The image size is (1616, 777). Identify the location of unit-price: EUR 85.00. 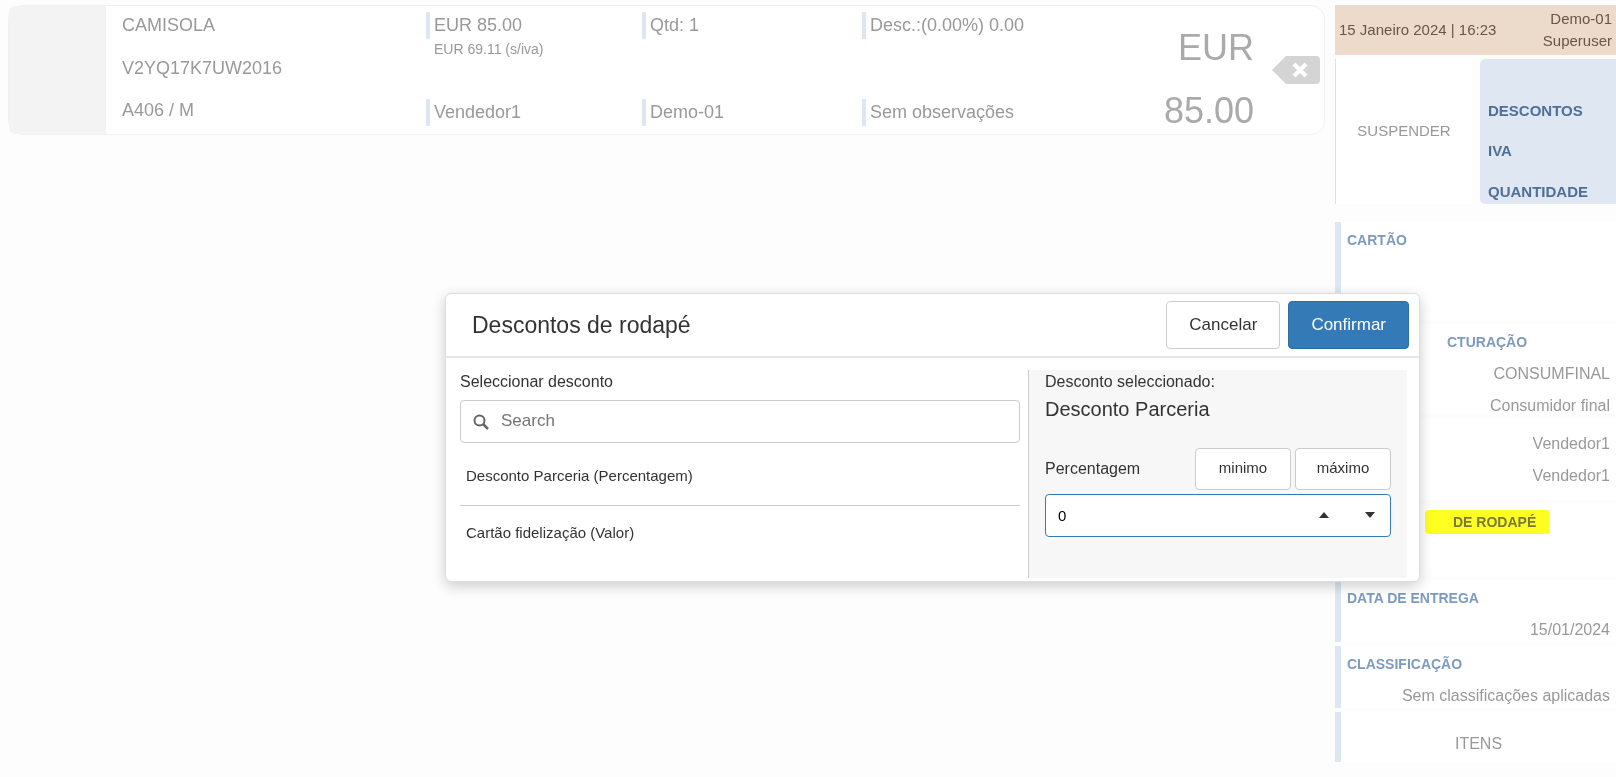
(534, 25).